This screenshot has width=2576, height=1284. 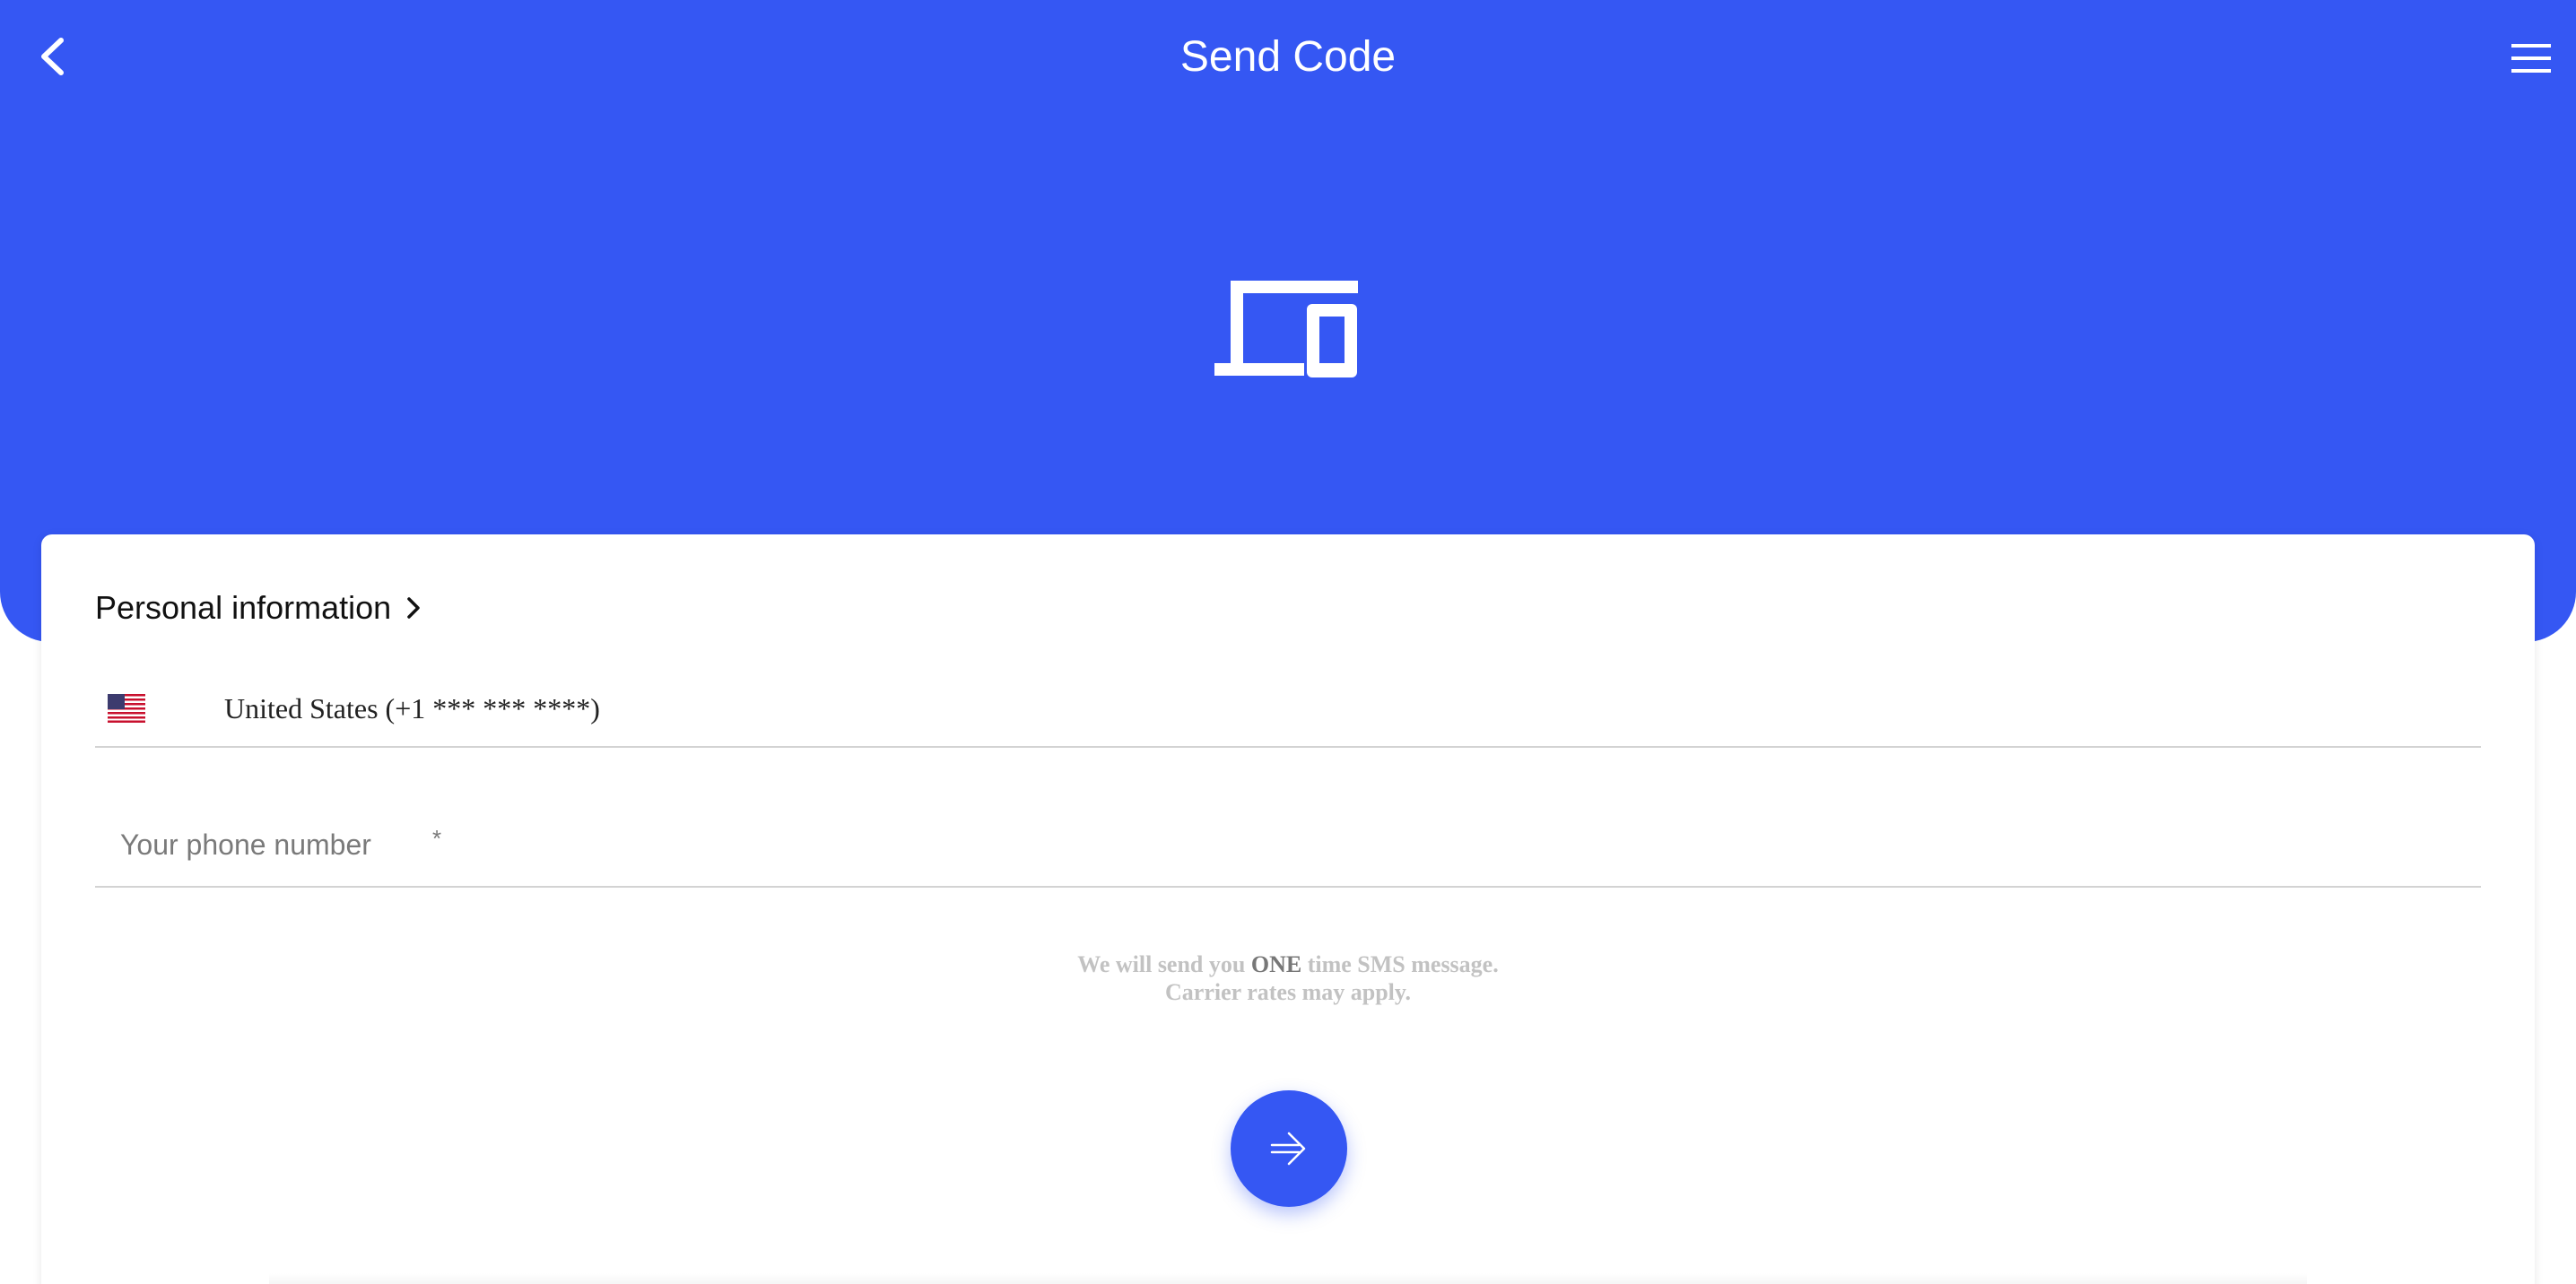 I want to click on sms-notice-line-1: We will send you ONE time SMS message., so click(x=1288, y=964).